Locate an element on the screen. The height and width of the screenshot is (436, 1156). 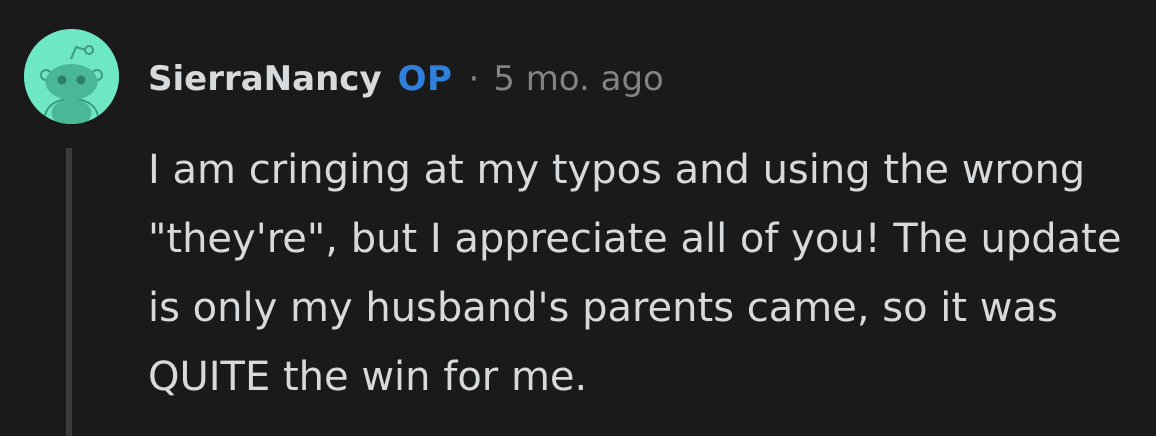
user-avatar is located at coordinates (71, 76).